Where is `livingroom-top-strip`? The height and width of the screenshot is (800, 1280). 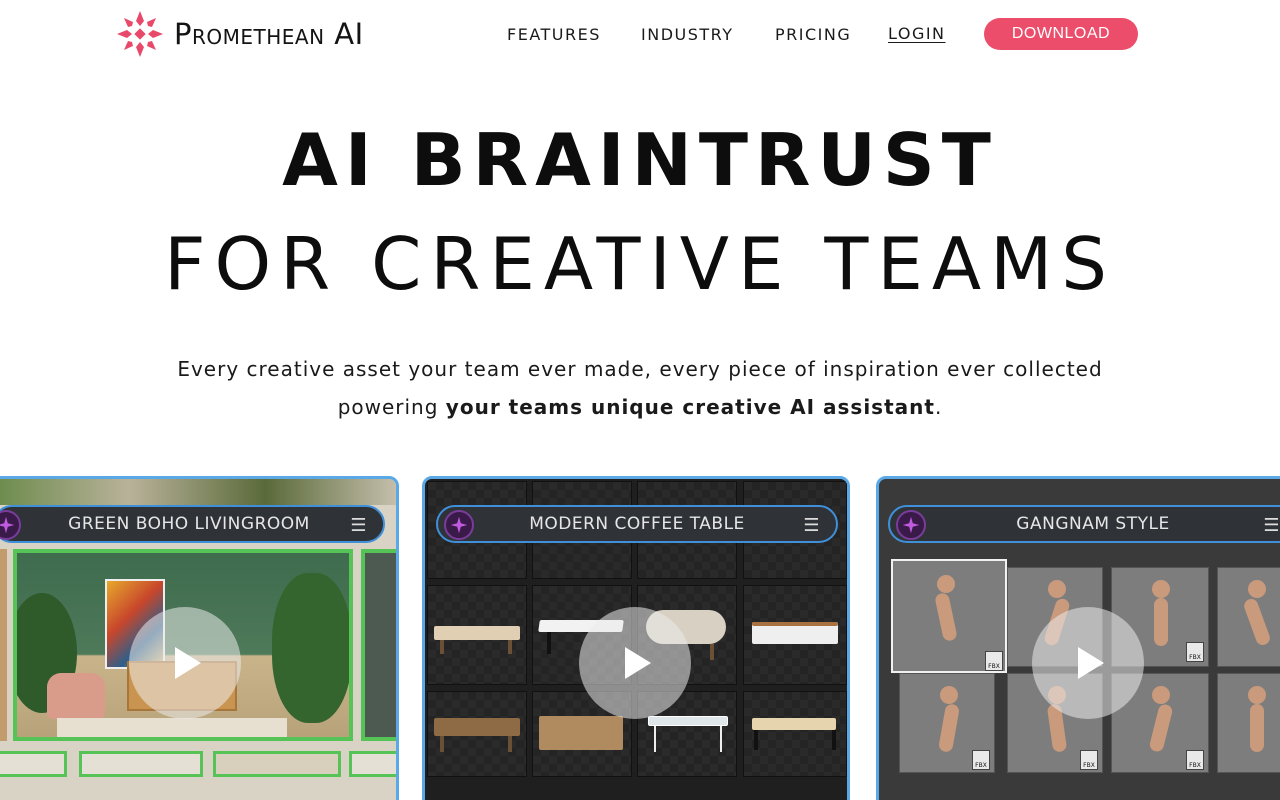 livingroom-top-strip is located at coordinates (198, 492).